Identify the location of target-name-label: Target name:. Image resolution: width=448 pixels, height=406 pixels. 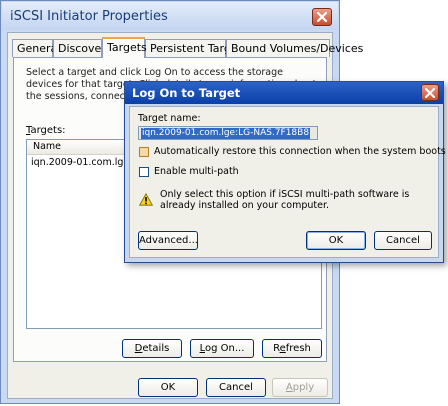
(169, 118).